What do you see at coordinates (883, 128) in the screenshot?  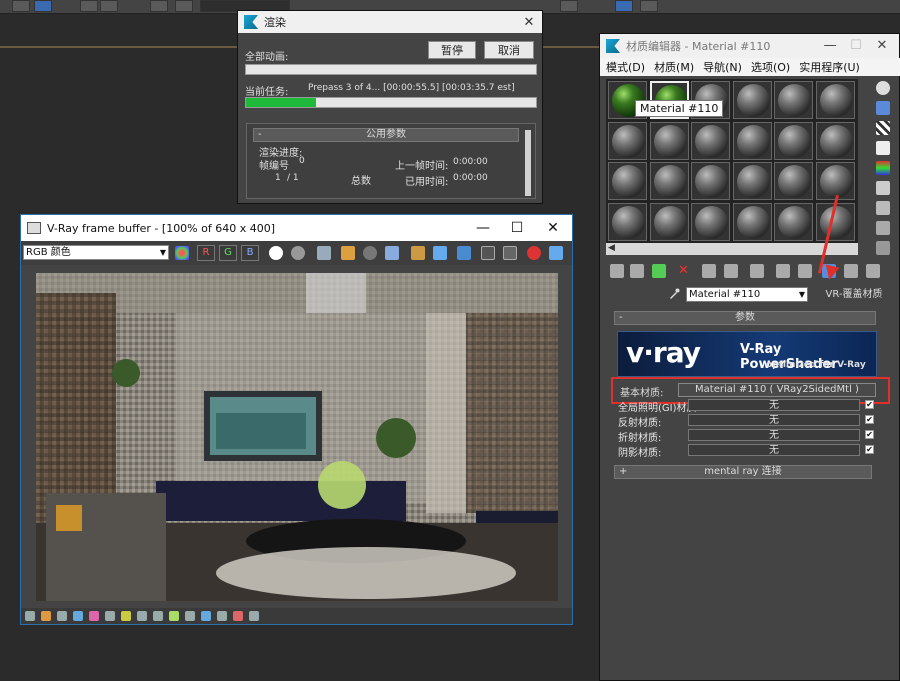 I see `background-icon` at bounding box center [883, 128].